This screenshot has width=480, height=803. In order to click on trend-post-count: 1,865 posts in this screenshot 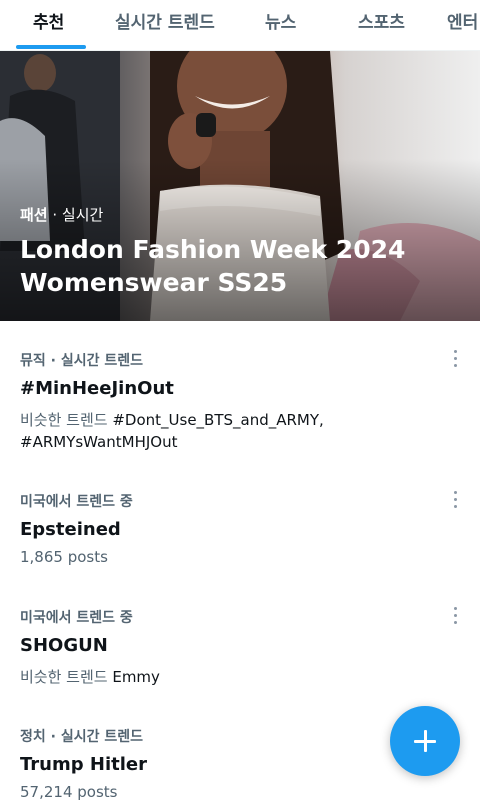, I will do `click(64, 557)`.